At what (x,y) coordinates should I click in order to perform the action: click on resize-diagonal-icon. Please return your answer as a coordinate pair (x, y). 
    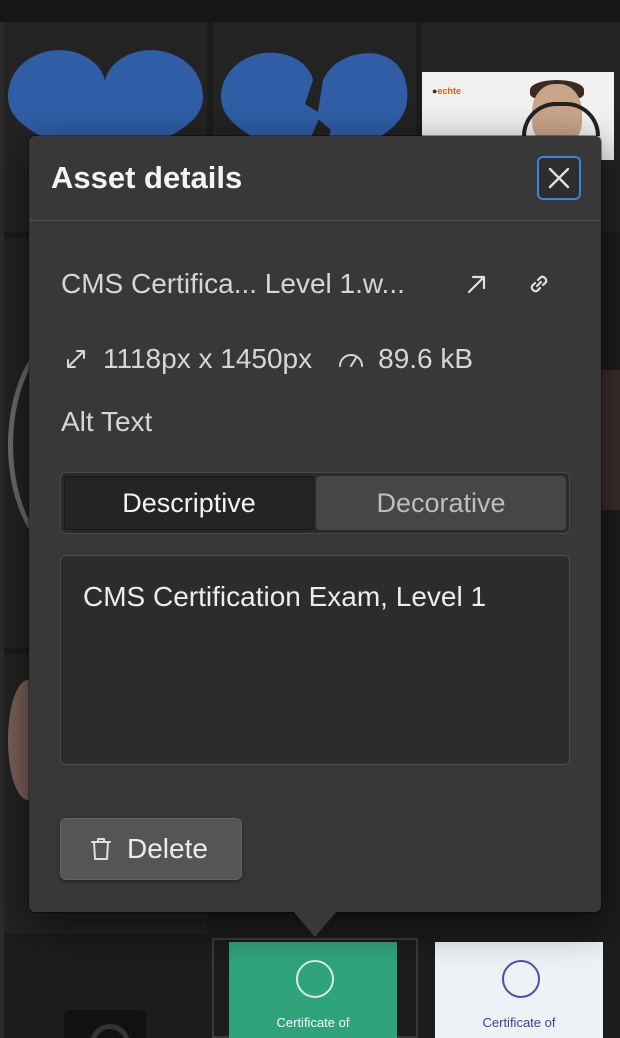
    Looking at the image, I should click on (76, 359).